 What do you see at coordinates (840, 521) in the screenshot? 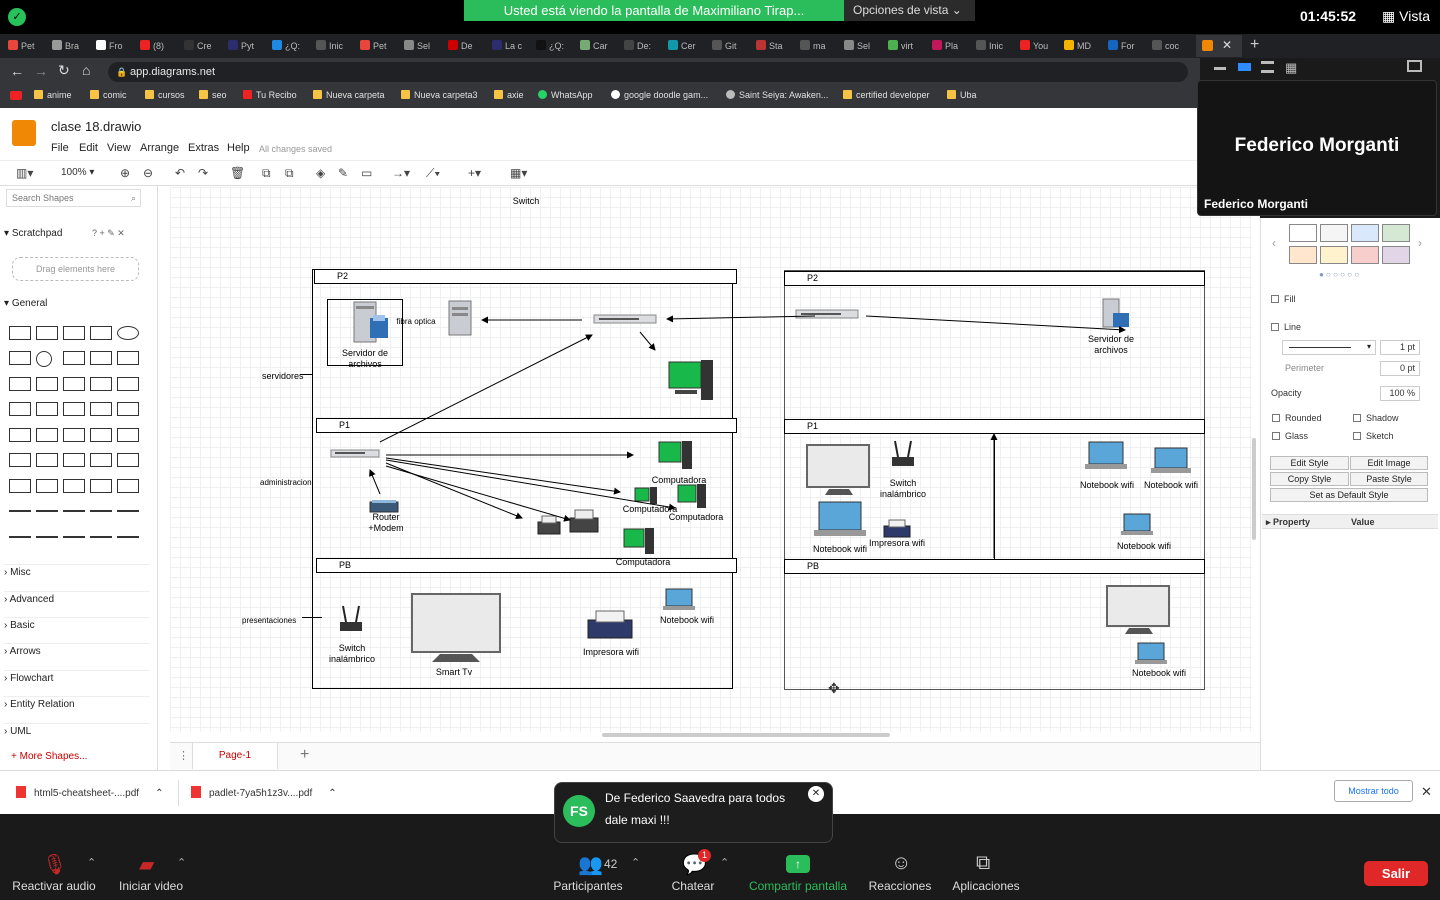
I see `right-notebook-large-icon` at bounding box center [840, 521].